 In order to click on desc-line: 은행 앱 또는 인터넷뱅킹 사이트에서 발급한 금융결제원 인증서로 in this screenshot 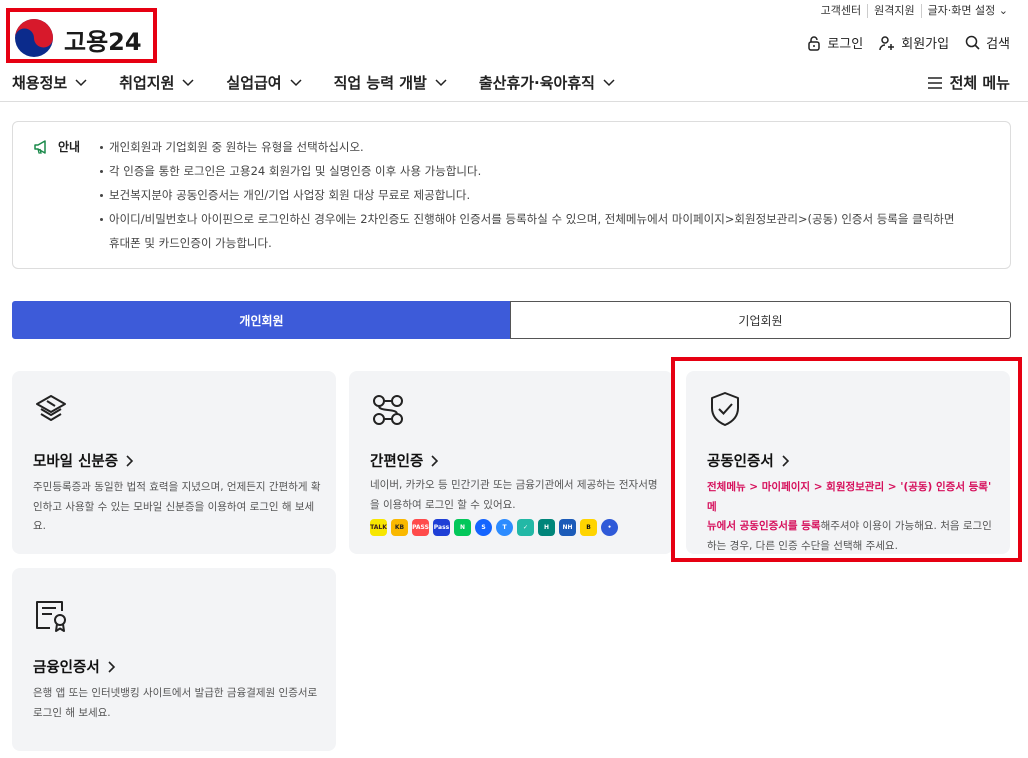, I will do `click(175, 693)`.